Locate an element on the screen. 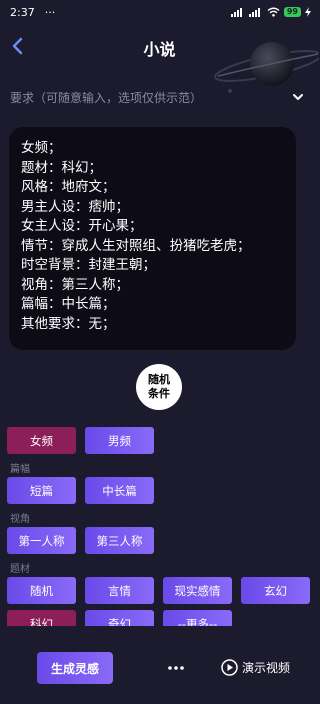 This screenshot has width=320, height=704. play-circle-icon is located at coordinates (229, 667).